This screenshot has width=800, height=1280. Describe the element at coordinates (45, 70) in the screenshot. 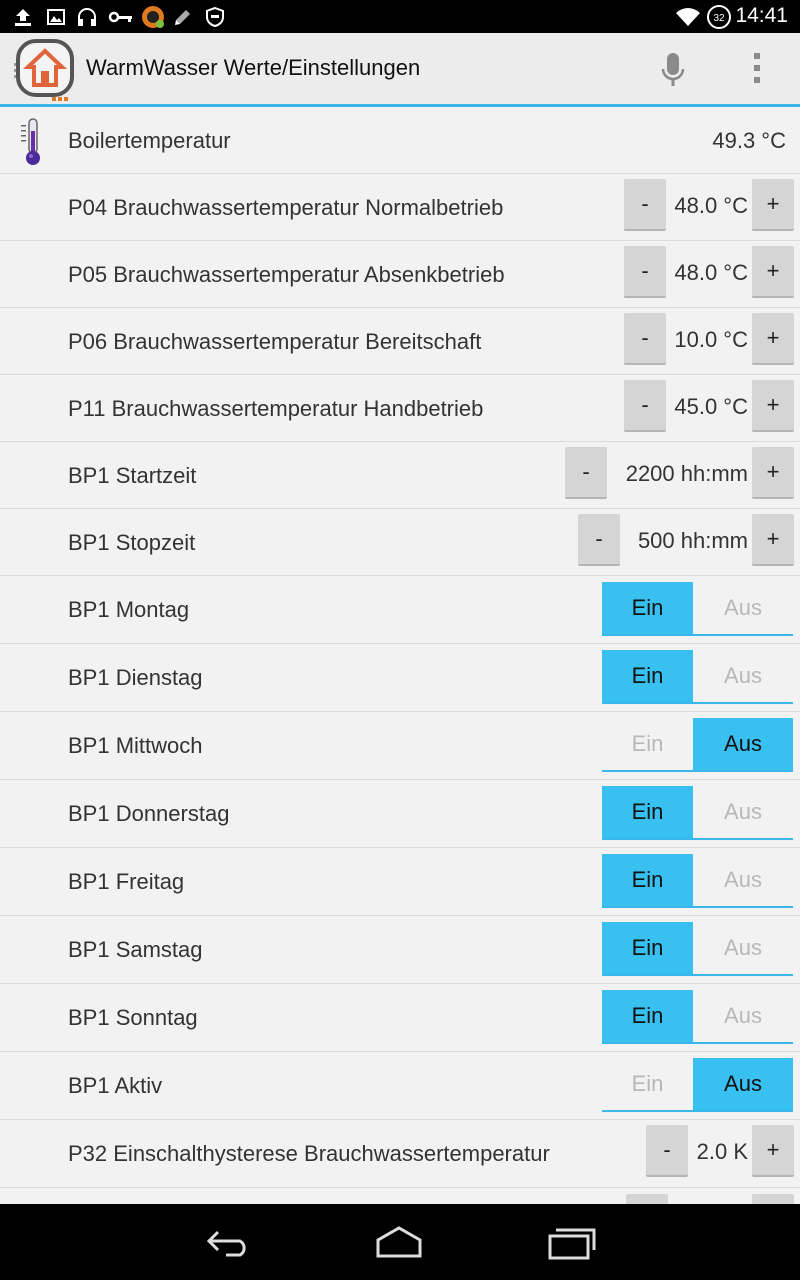

I see `app-logo-icon` at that location.